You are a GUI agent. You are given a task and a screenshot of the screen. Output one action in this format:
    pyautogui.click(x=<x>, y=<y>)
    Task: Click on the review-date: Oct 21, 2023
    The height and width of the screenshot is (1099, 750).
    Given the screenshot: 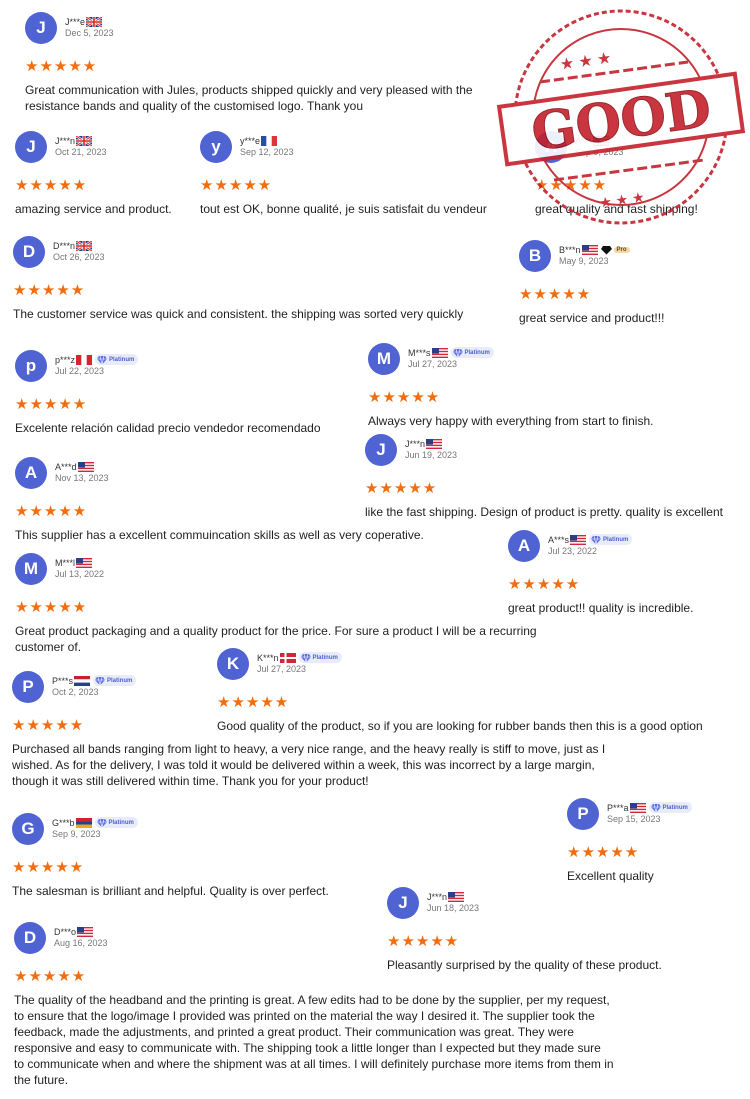 What is the action you would take?
    pyautogui.click(x=81, y=152)
    